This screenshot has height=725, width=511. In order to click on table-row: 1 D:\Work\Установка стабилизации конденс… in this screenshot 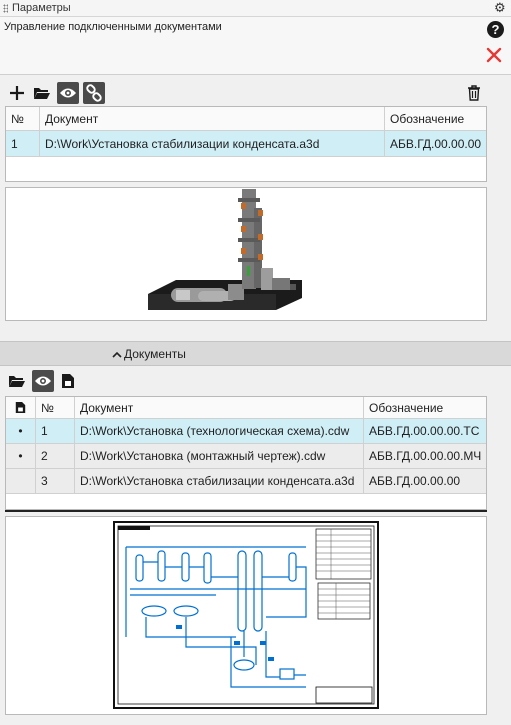, I will do `click(246, 144)`.